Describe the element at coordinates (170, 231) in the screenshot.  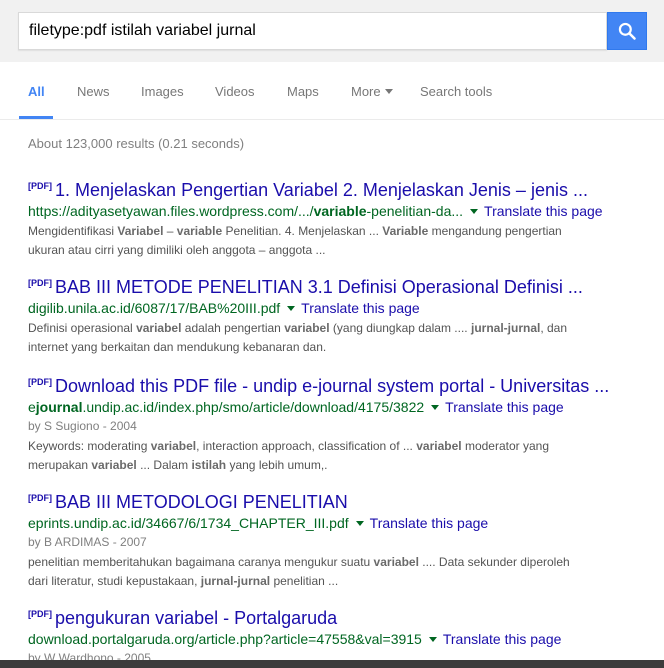
I see `snippet-text: –` at that location.